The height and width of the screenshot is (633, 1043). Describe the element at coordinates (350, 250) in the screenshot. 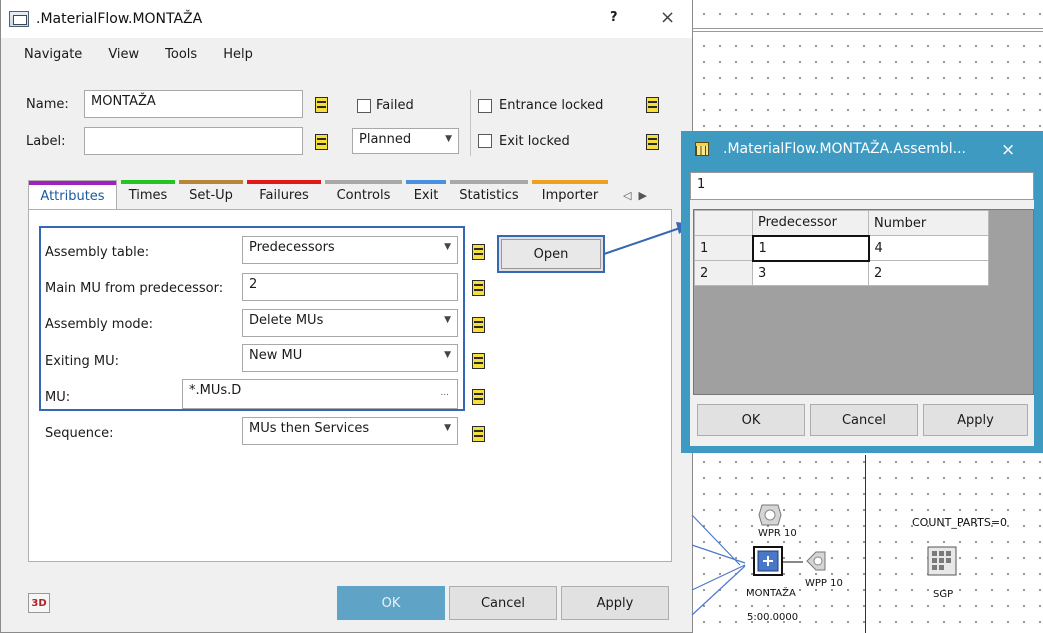

I see `assembly-table-select: Predecessors ▼` at that location.